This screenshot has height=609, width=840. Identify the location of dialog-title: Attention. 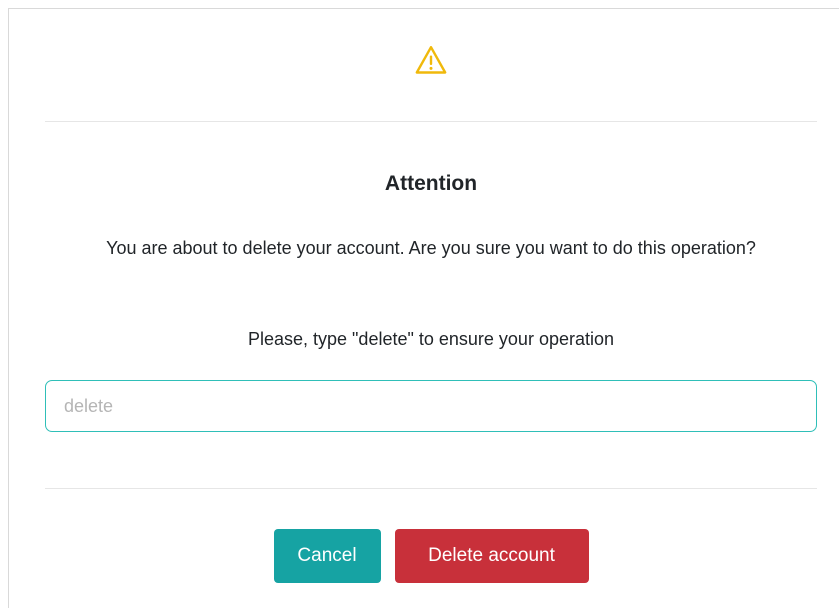
(431, 183).